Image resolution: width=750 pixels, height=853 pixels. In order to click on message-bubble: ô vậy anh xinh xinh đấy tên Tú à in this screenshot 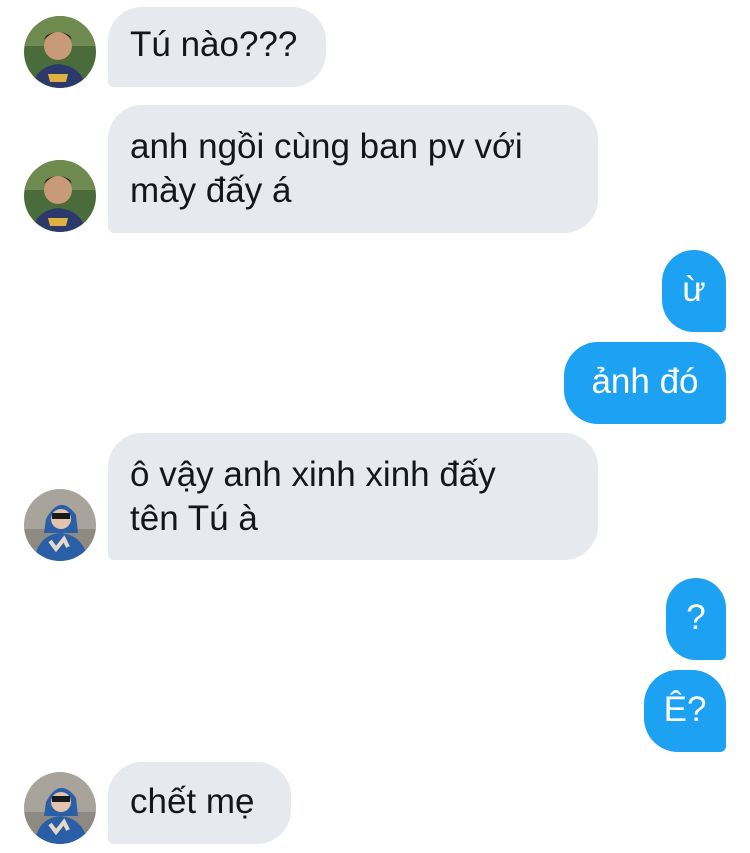, I will do `click(353, 496)`.